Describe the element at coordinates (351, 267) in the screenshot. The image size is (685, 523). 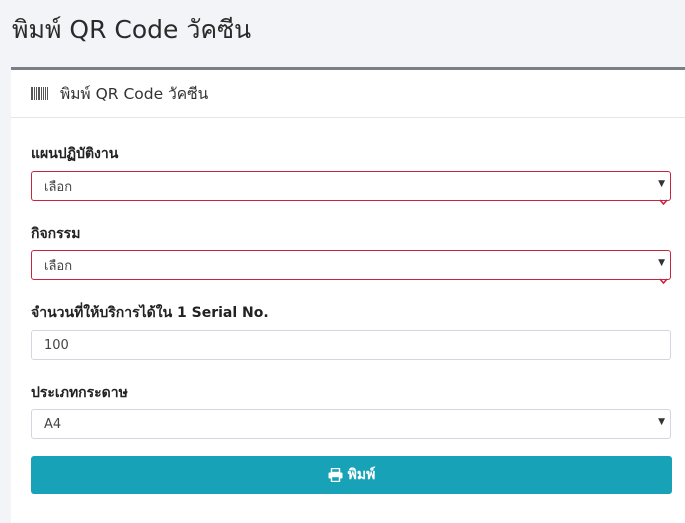
I see `activity-select: เลือก ▼` at that location.